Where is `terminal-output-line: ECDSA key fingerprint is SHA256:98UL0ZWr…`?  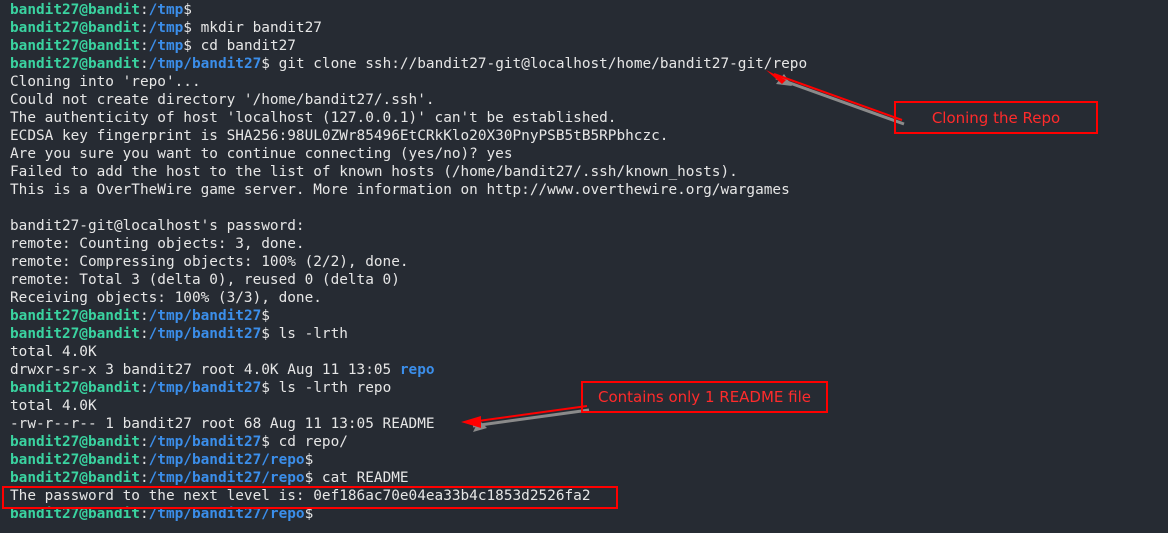
terminal-output-line: ECDSA key fingerprint is SHA256:98UL0ZWr… is located at coordinates (408, 136).